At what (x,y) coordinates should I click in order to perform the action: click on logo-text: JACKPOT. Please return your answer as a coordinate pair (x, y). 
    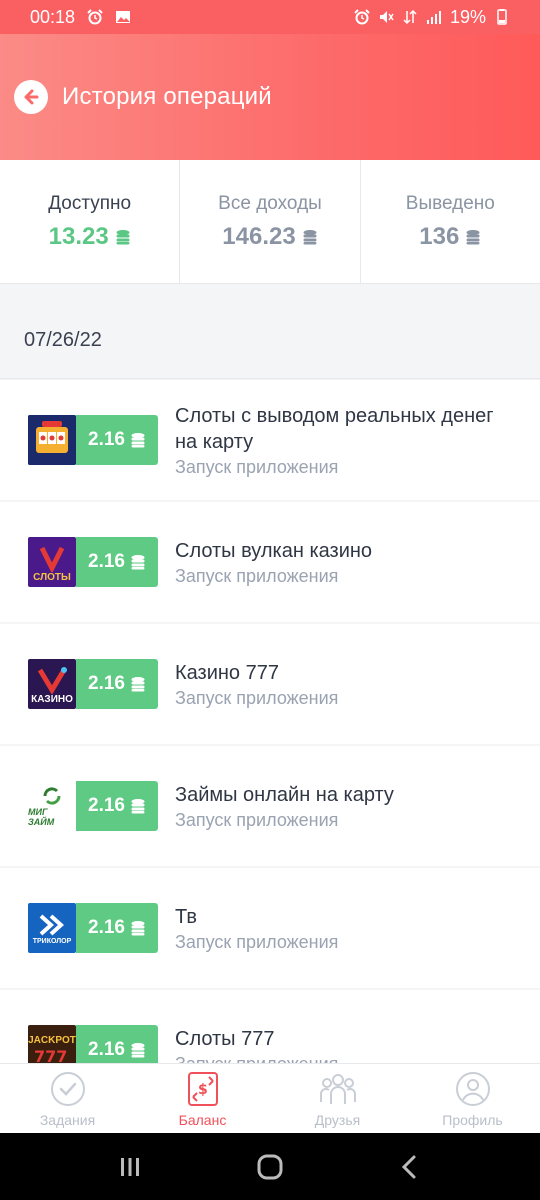
    Looking at the image, I should click on (52, 1040).